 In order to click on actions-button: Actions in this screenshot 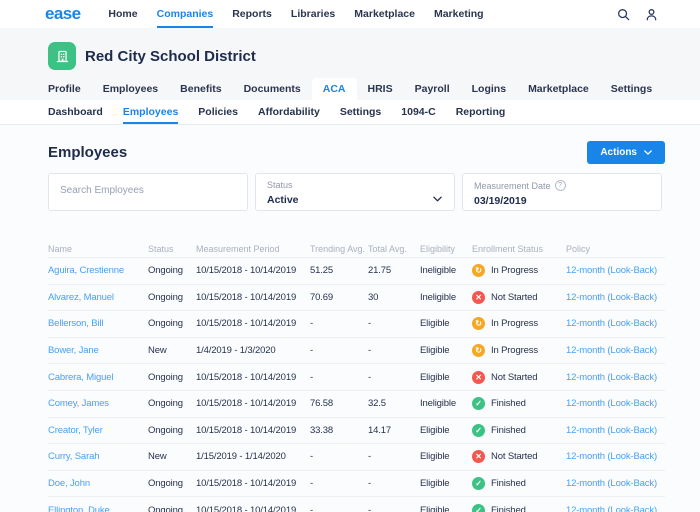, I will do `click(626, 152)`.